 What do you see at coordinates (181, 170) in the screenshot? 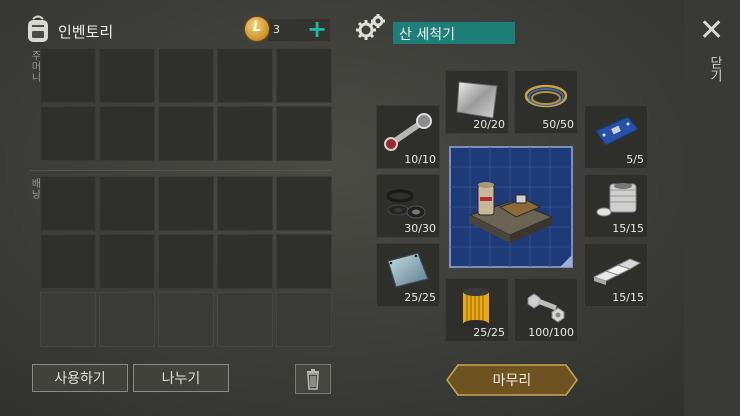
I see `inventory-divider` at bounding box center [181, 170].